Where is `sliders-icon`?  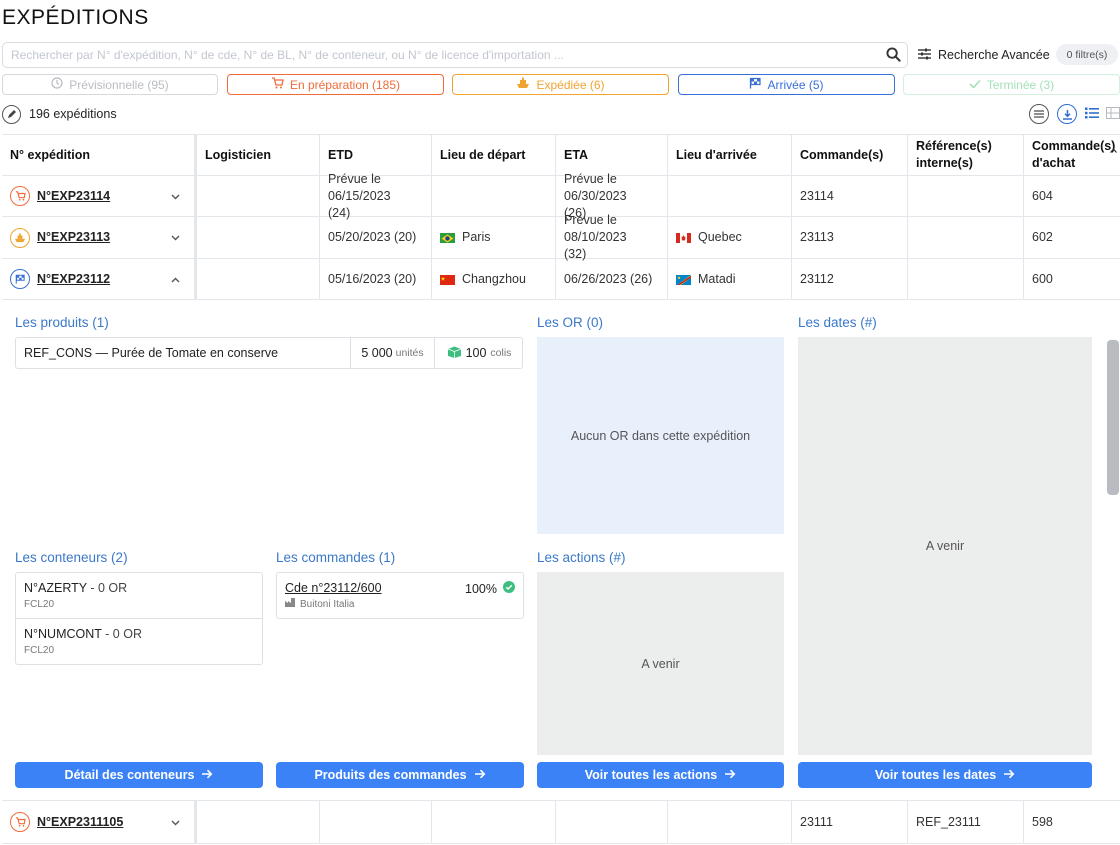
sliders-icon is located at coordinates (924, 55).